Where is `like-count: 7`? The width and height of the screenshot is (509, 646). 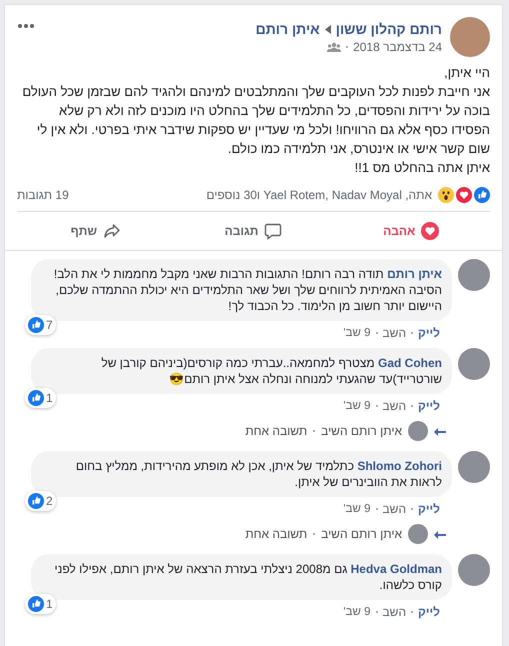
like-count: 7 is located at coordinates (49, 325).